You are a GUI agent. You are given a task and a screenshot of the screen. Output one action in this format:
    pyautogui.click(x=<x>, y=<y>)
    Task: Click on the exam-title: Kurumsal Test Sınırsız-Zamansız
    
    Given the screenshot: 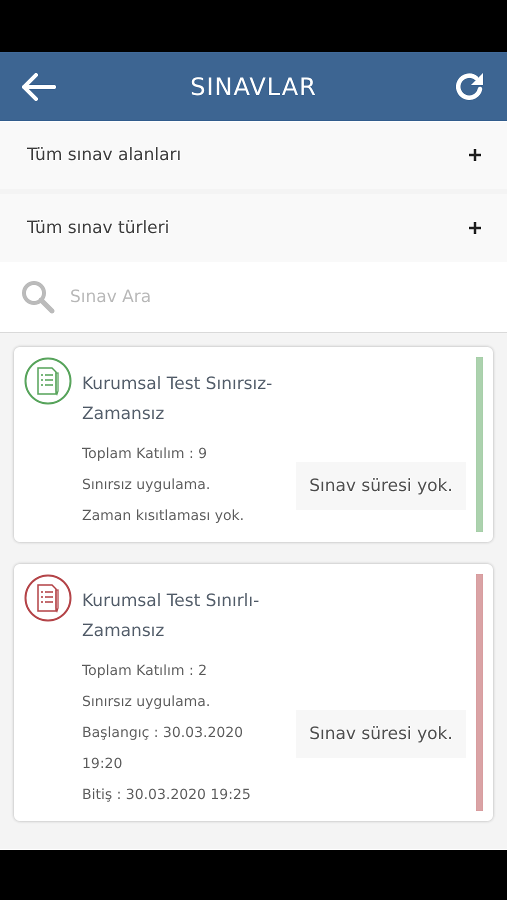 What is the action you would take?
    pyautogui.click(x=178, y=399)
    